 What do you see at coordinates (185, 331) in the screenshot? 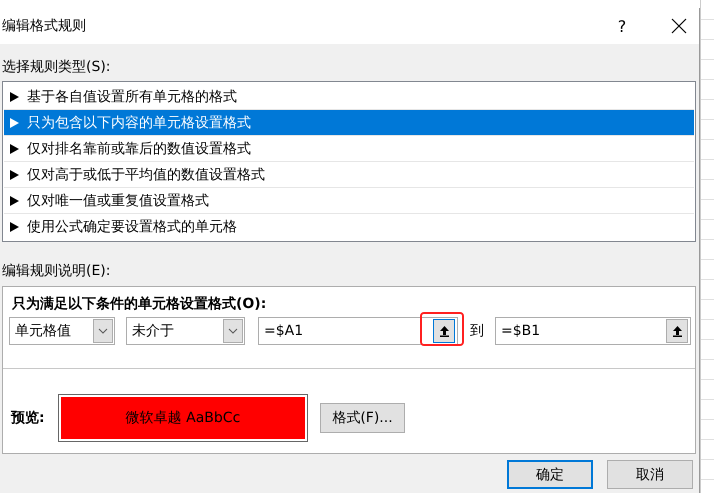
I see `dropdown: 未介于` at bounding box center [185, 331].